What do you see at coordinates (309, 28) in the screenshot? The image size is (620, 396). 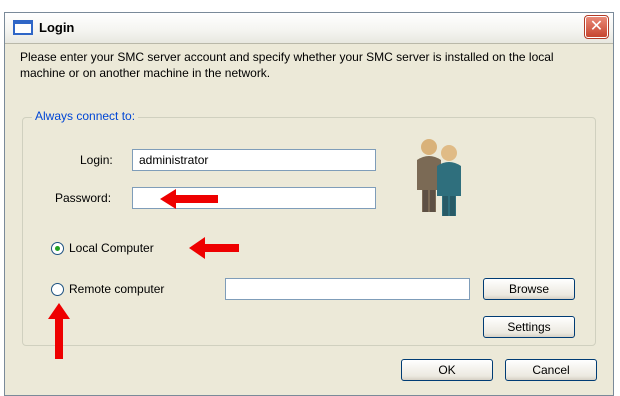 I see `title-bar: Login ✕` at bounding box center [309, 28].